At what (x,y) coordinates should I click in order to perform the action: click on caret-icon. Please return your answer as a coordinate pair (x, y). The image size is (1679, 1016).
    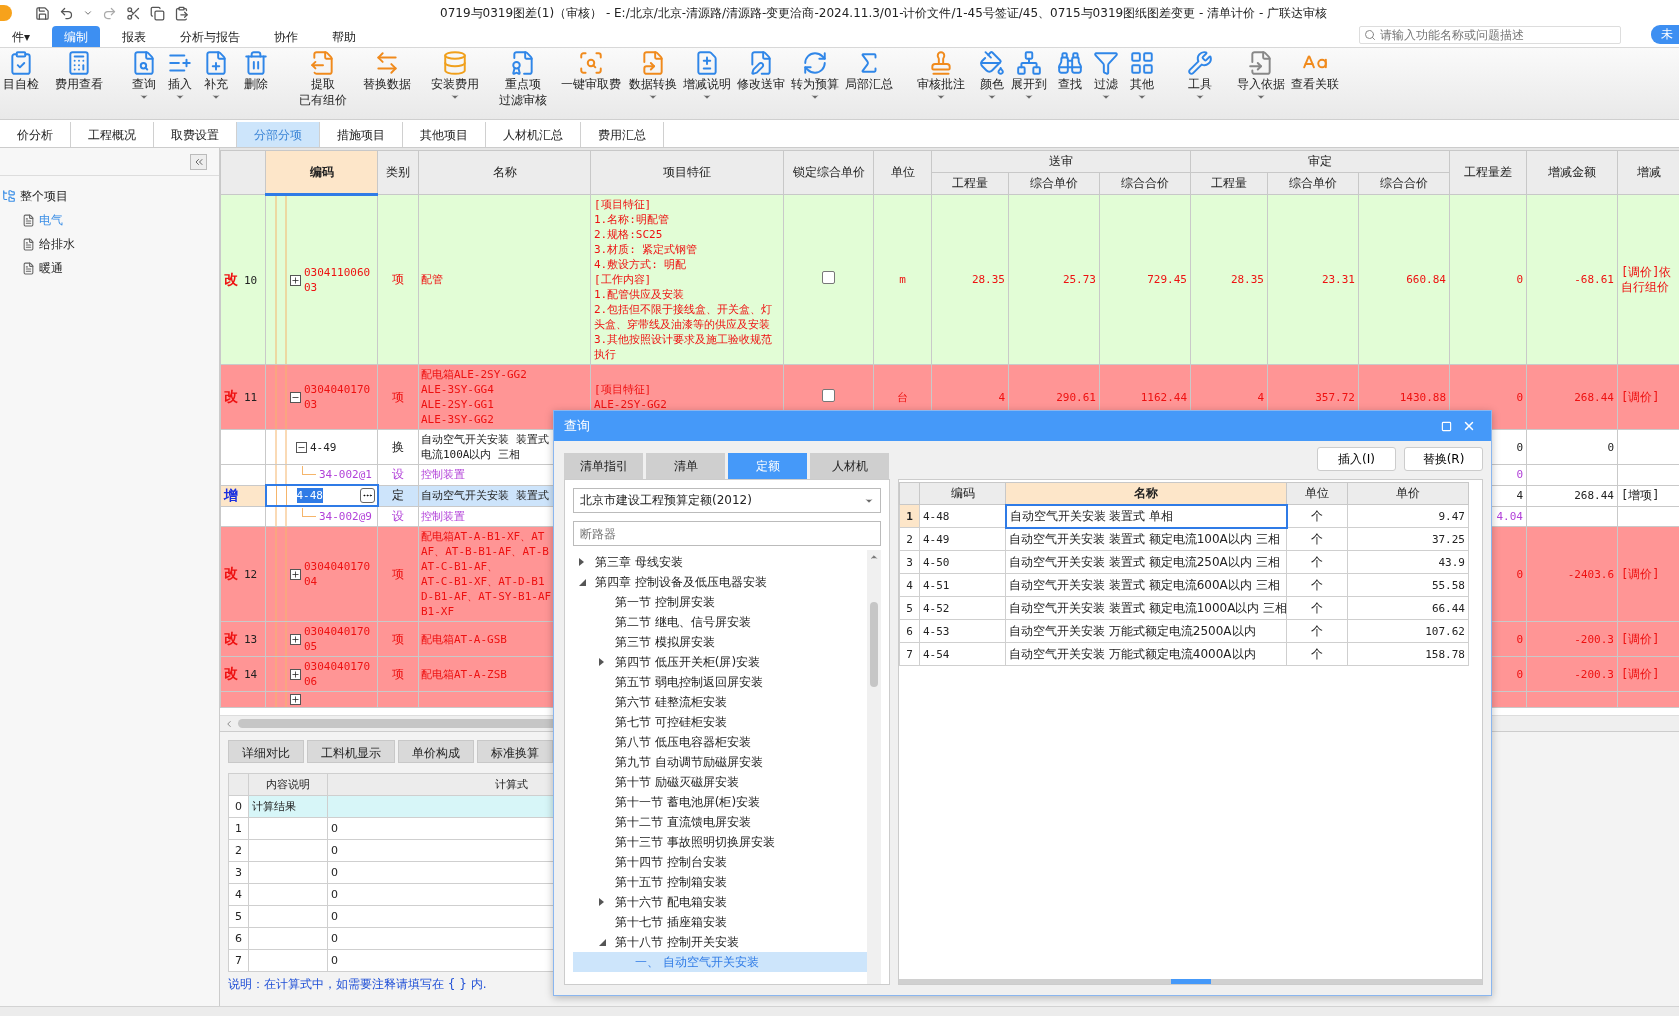
    Looking at the image, I should click on (88, 13).